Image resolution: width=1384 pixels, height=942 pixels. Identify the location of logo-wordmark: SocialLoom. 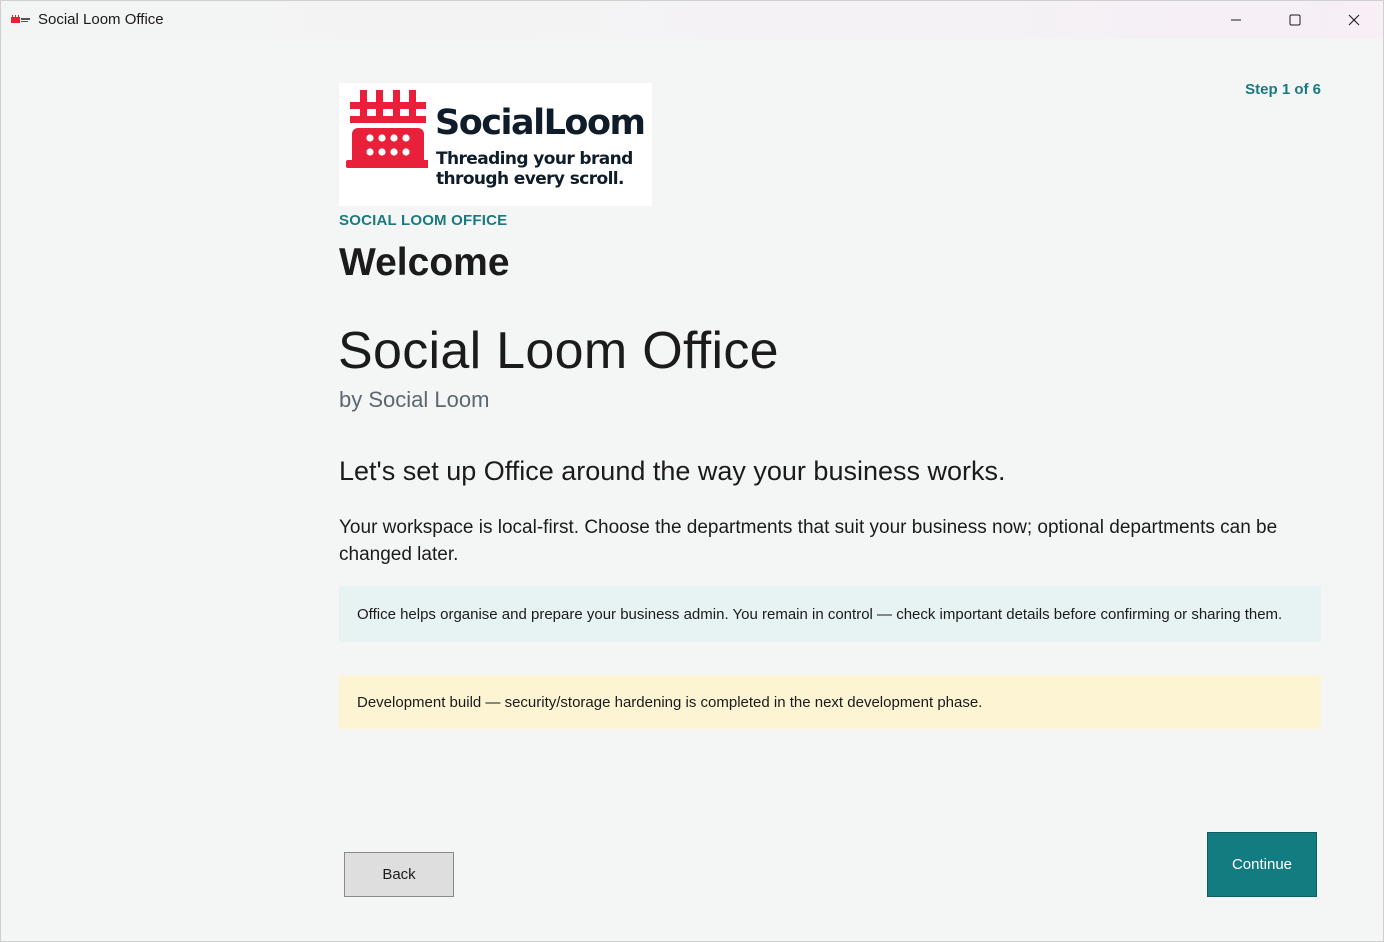
(540, 123).